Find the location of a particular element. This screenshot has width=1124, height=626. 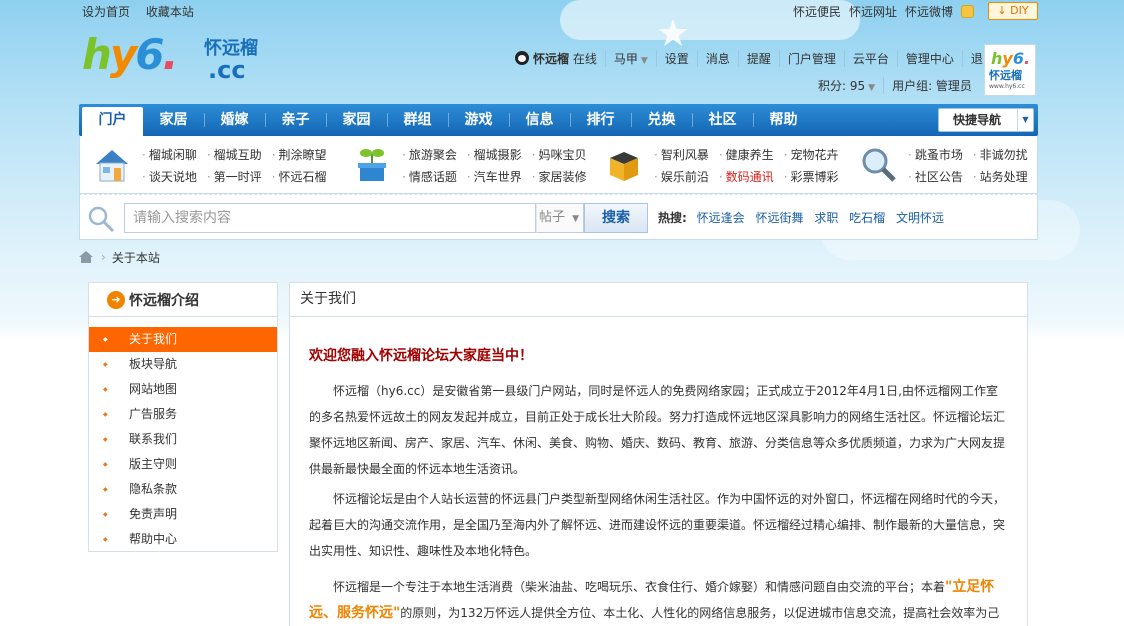

subnav-link: 站务处理 is located at coordinates (1000, 177).